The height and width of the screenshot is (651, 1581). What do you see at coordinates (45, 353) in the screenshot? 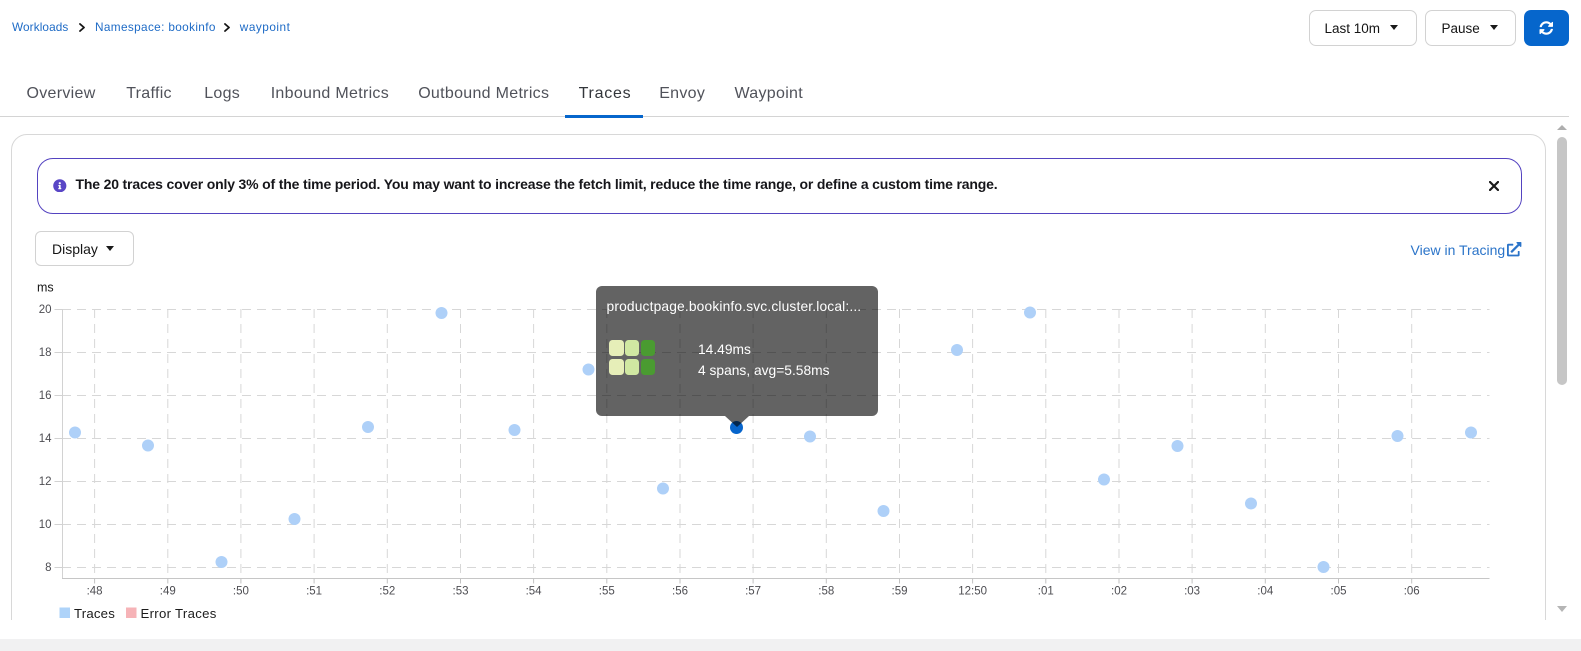
I see `svg-text: 18` at bounding box center [45, 353].